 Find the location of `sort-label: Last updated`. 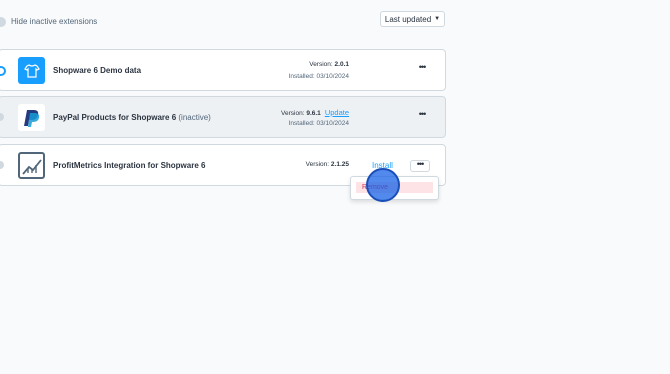

sort-label: Last updated is located at coordinates (408, 19).